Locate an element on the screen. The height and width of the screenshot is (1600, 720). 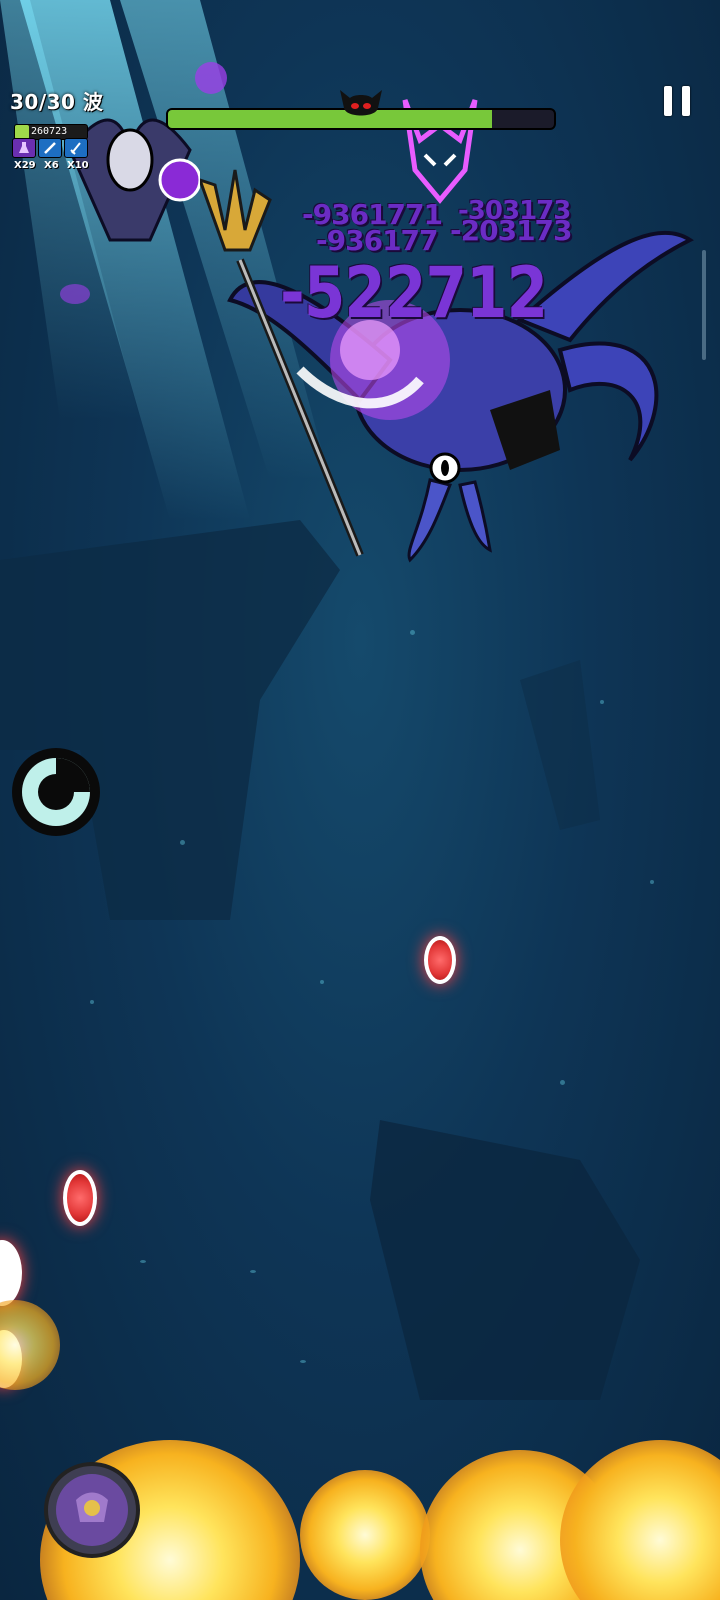
demon-skull-icon is located at coordinates (361, 103).